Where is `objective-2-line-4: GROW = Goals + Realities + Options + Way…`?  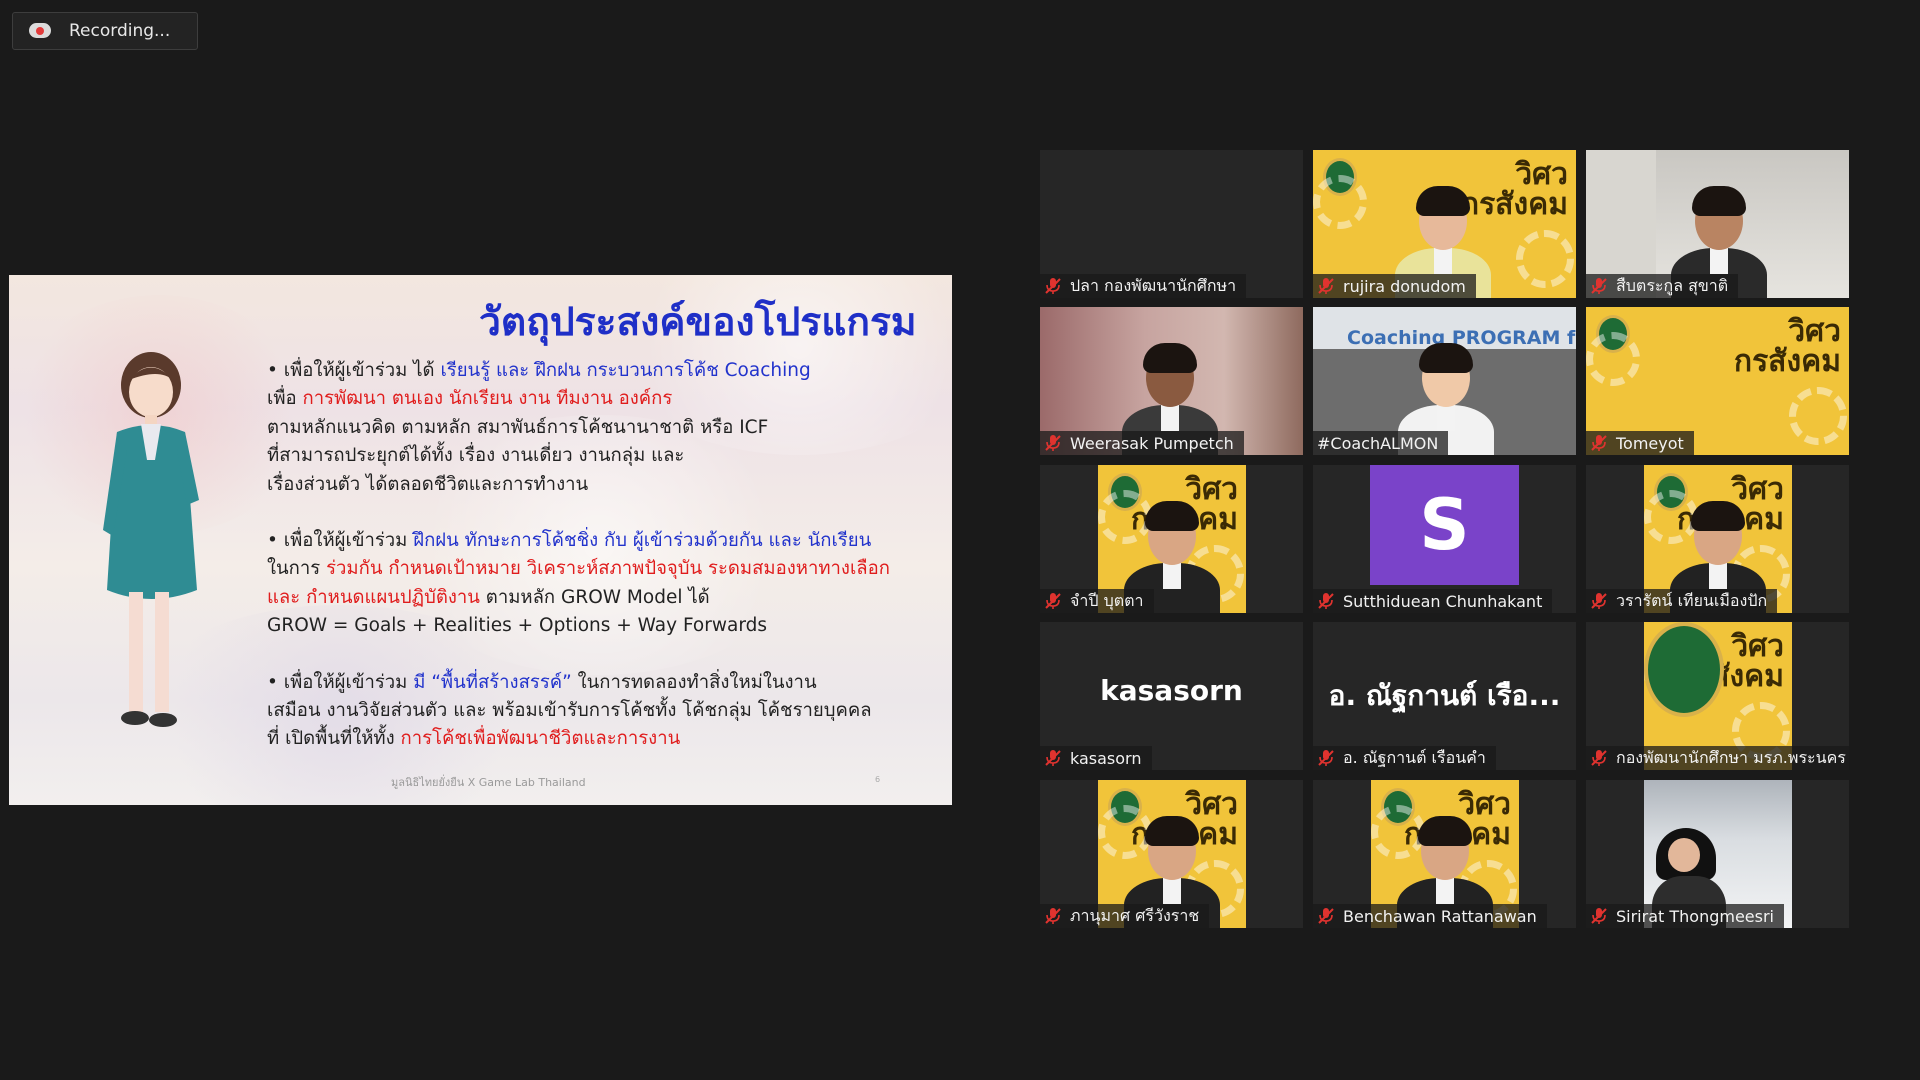 objective-2-line-4: GROW = Goals + Realities + Options + Way… is located at coordinates (517, 626).